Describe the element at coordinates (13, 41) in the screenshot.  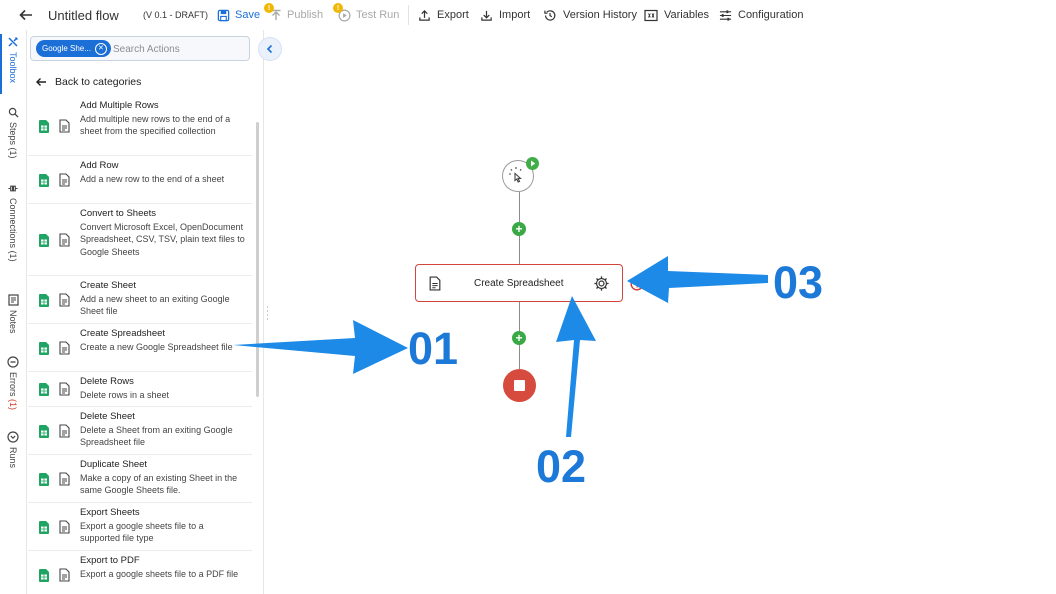
I see `tools-icon` at that location.